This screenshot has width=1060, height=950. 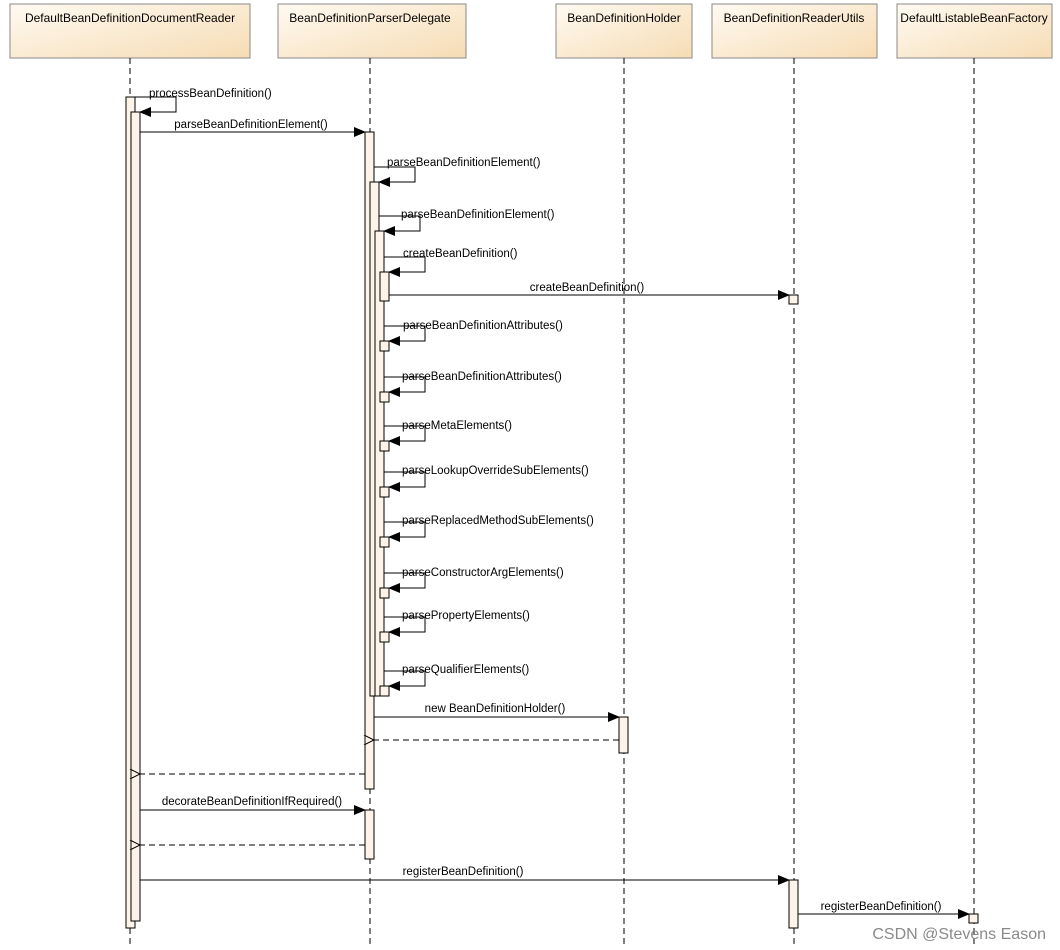 I want to click on message-label: decorateBeanDefinitionIfRequired(), so click(x=252, y=802).